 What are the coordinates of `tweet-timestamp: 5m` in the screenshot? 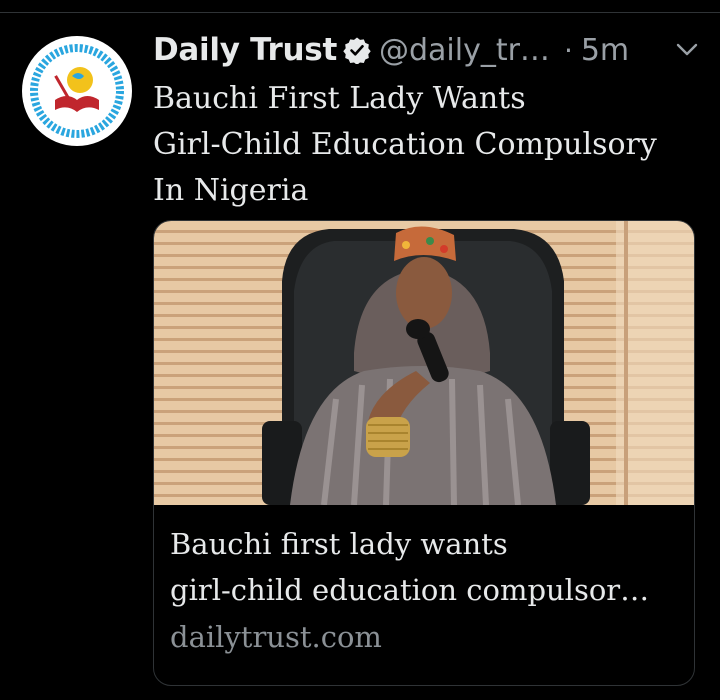 It's located at (605, 50).